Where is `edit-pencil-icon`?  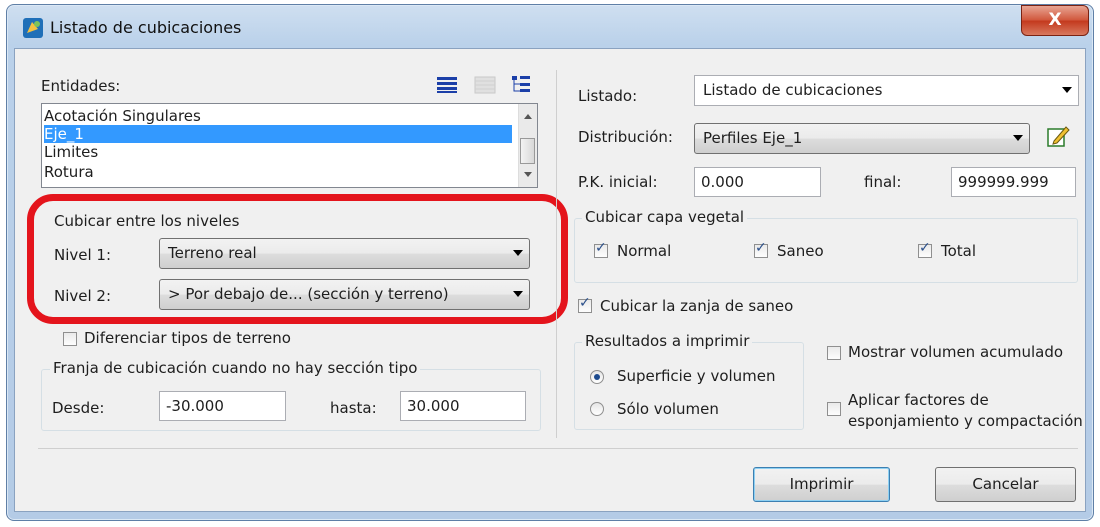
edit-pencil-icon is located at coordinates (1058, 136).